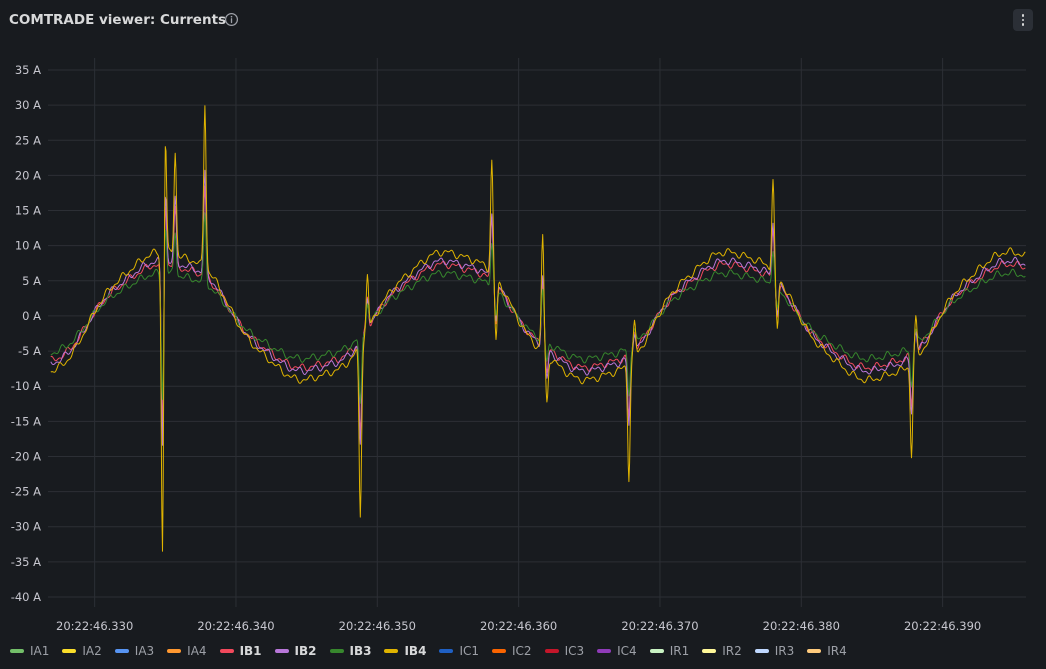  Describe the element at coordinates (942, 626) in the screenshot. I see `x-tick-label: 20:22:46.390` at that location.